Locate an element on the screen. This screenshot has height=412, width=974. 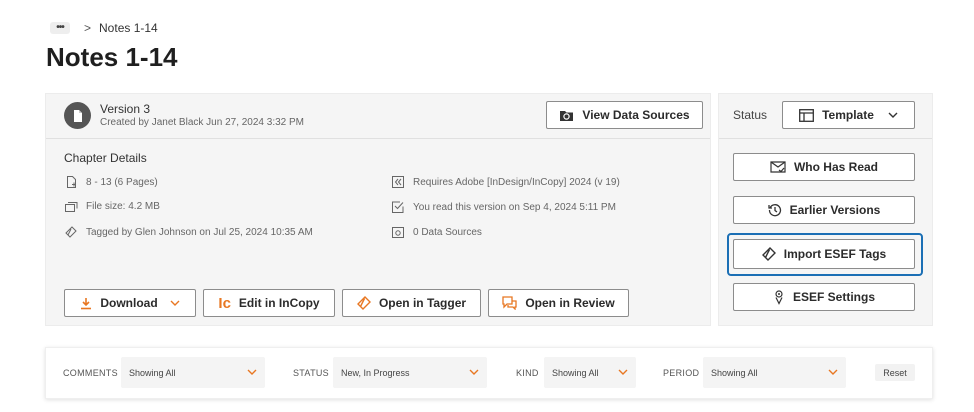
document-icon is located at coordinates (77, 115).